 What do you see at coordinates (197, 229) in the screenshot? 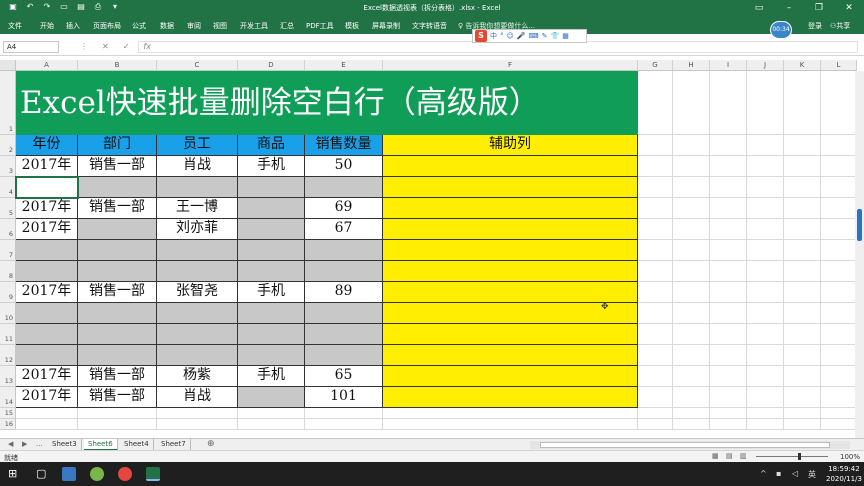
I see `data-cell: 刘亦菲` at bounding box center [197, 229].